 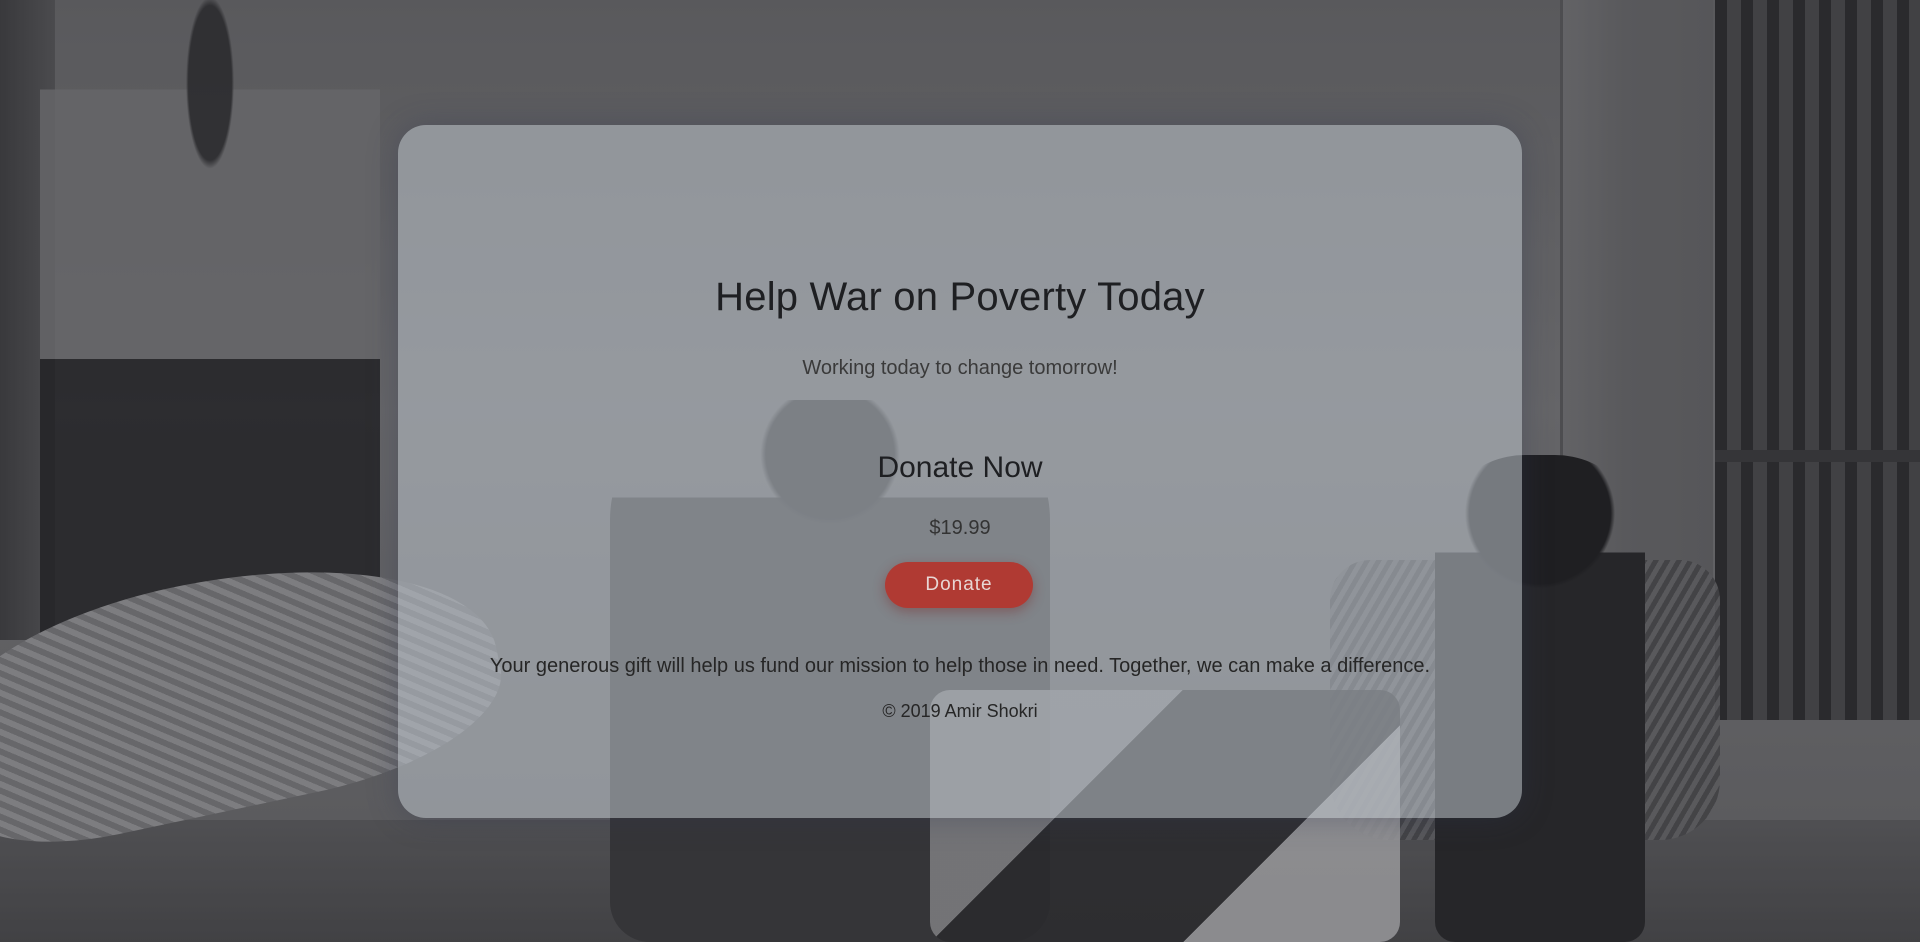 What do you see at coordinates (959, 585) in the screenshot?
I see `donate-button: Donate` at bounding box center [959, 585].